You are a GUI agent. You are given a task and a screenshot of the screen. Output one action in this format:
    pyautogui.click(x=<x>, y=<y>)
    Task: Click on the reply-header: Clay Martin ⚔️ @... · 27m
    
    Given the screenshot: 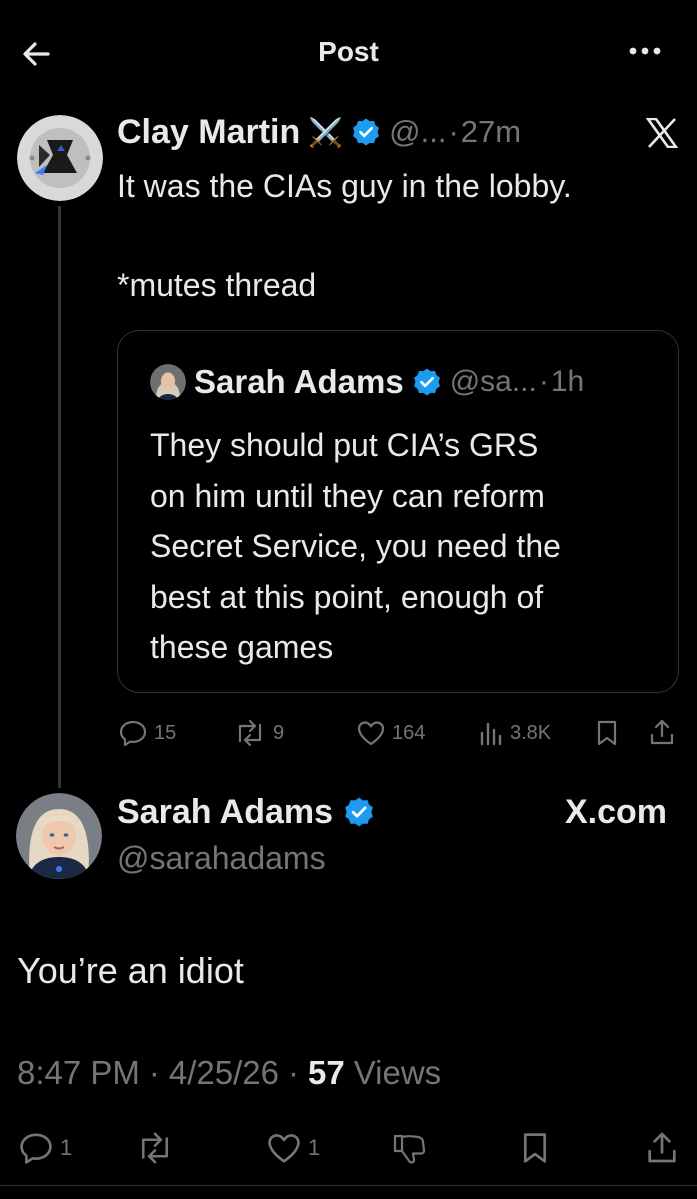 What is the action you would take?
    pyautogui.click(x=319, y=132)
    